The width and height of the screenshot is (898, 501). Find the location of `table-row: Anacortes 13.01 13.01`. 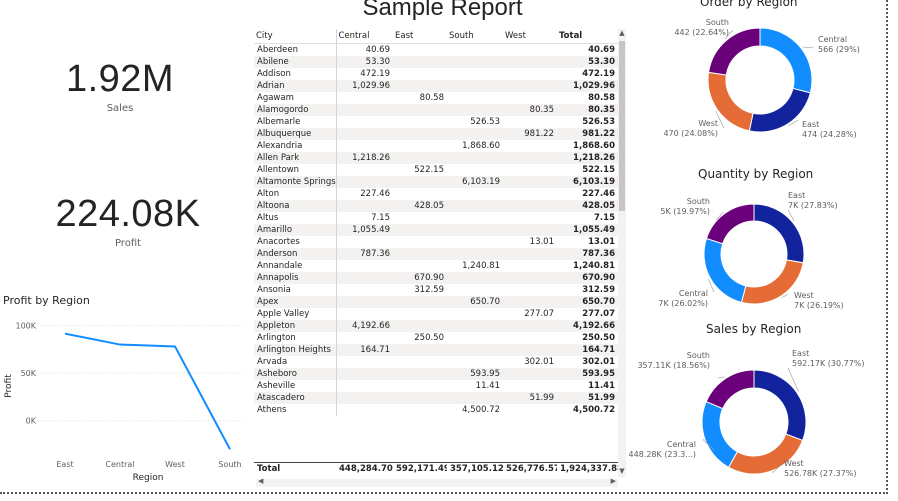

table-row: Anacortes 13.01 13.01 is located at coordinates (436, 242).